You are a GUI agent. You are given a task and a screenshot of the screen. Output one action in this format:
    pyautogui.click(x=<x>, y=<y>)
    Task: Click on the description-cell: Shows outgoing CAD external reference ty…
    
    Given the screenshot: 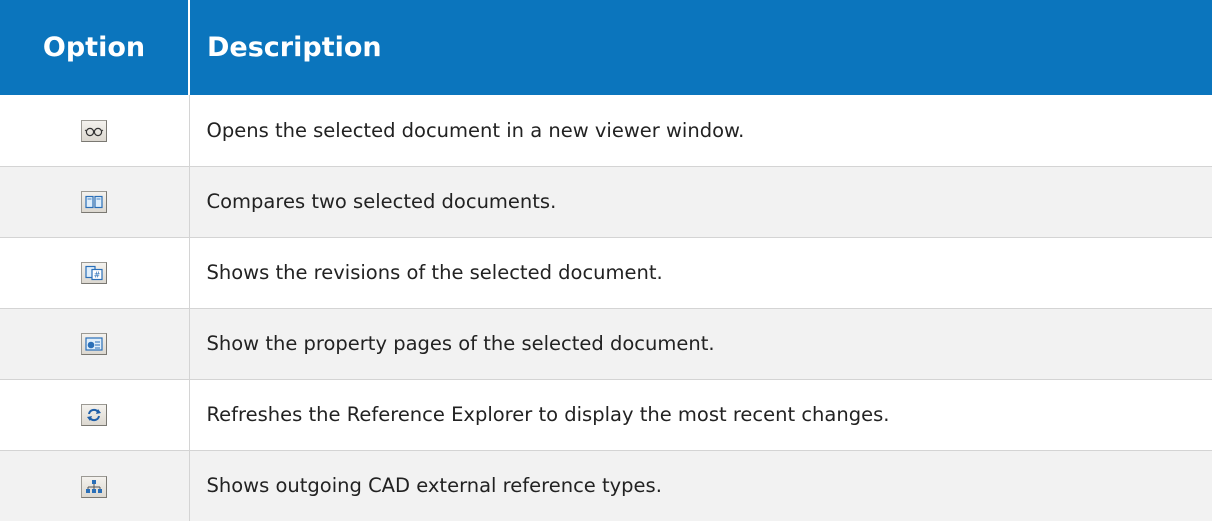 What is the action you would take?
    pyautogui.click(x=700, y=485)
    